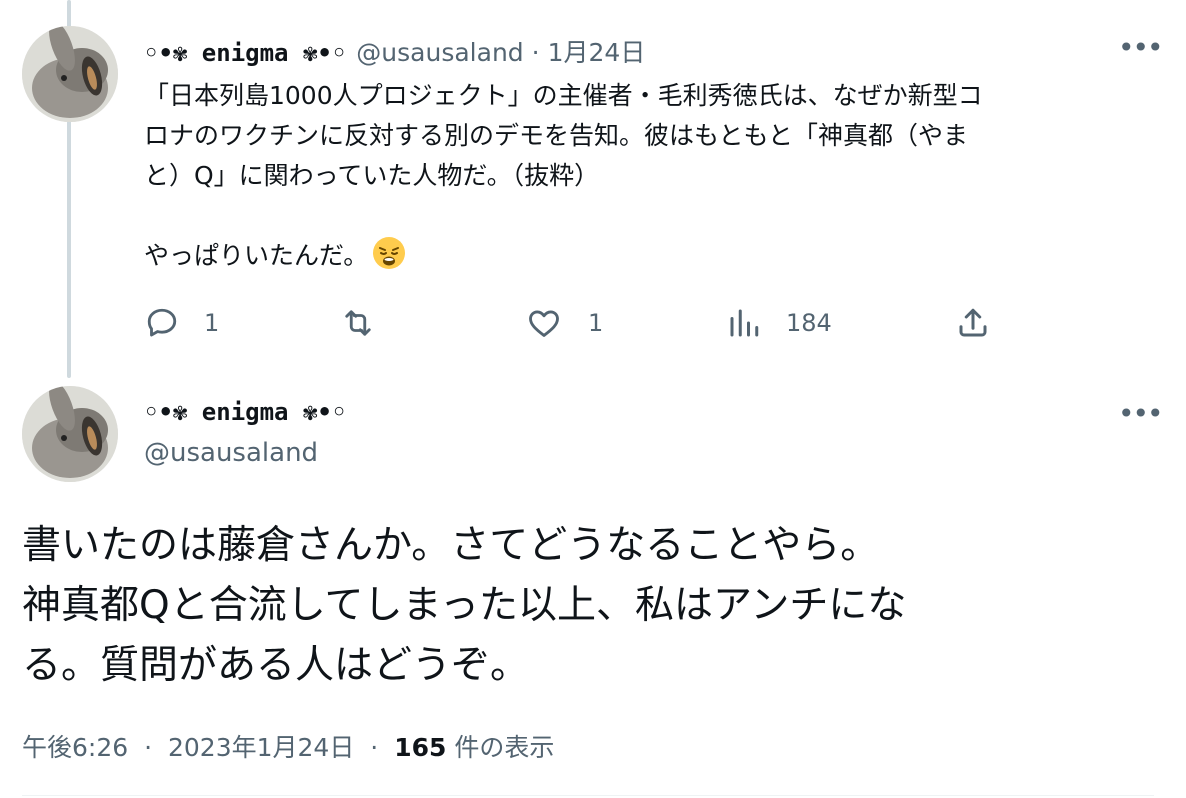 The width and height of the screenshot is (1186, 798). I want to click on reply-count: 1, so click(212, 323).